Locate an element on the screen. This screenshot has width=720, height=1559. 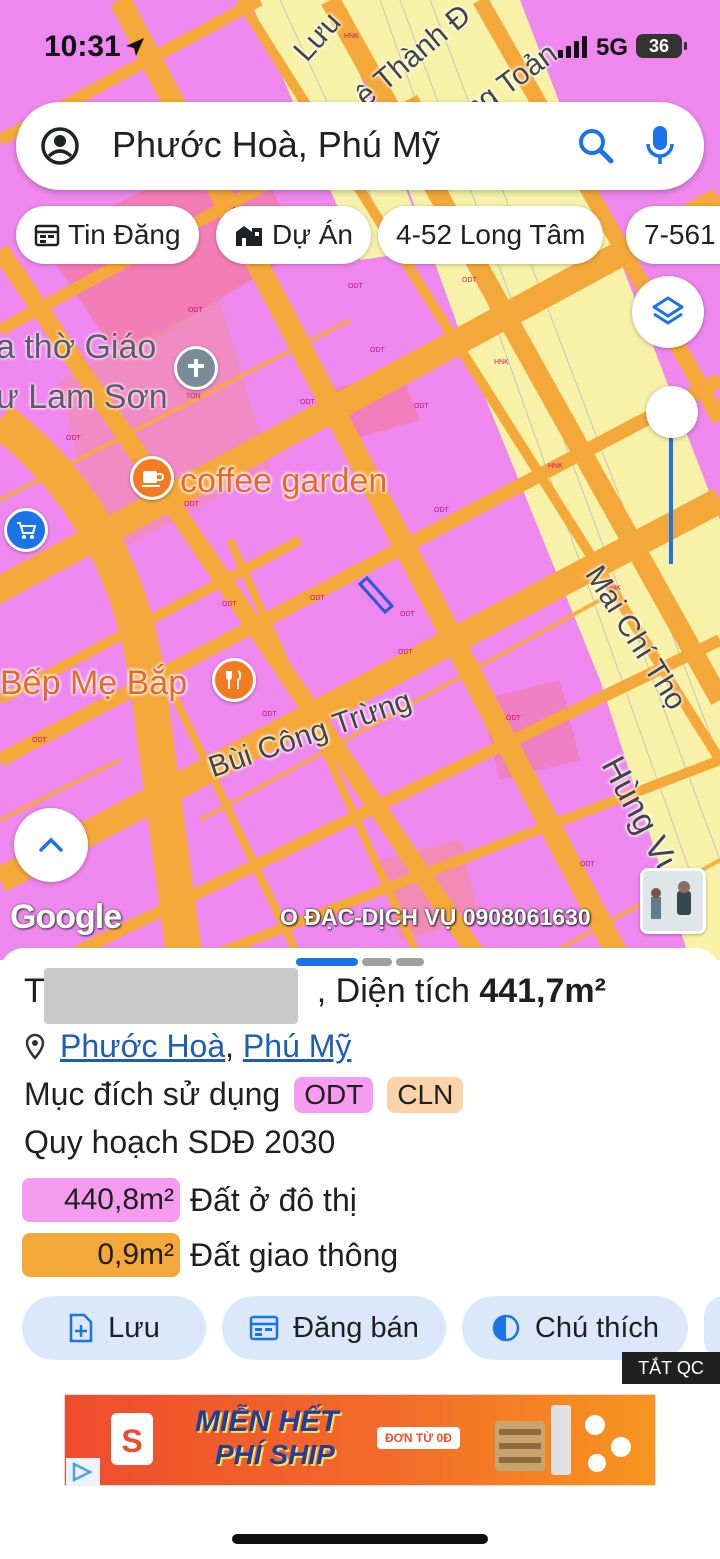
save-button: Lưu is located at coordinates (114, 1328).